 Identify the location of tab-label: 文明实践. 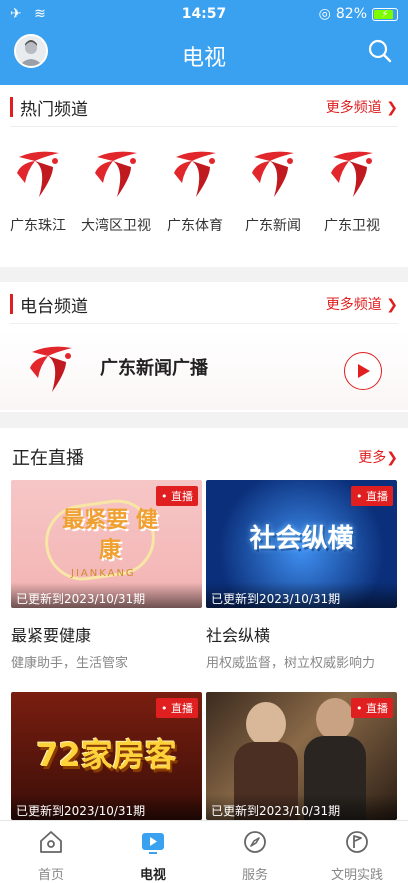
(356, 875).